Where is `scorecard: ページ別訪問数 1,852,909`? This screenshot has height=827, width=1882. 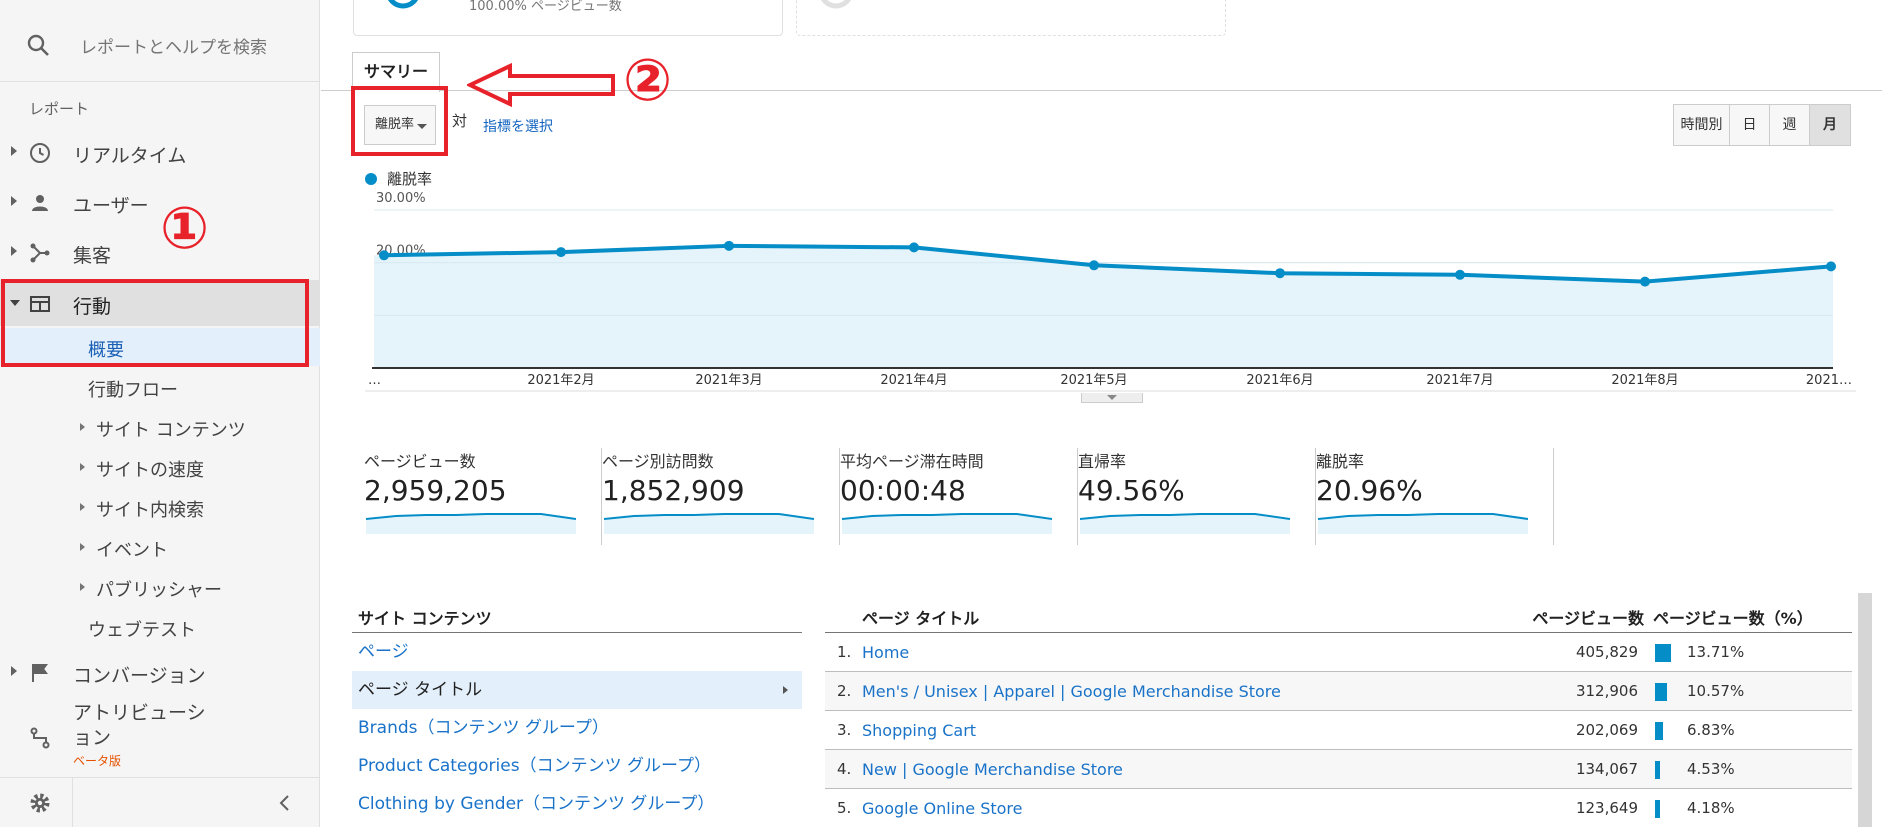 scorecard: ページ別訪問数 1,852,909 is located at coordinates (721, 498).